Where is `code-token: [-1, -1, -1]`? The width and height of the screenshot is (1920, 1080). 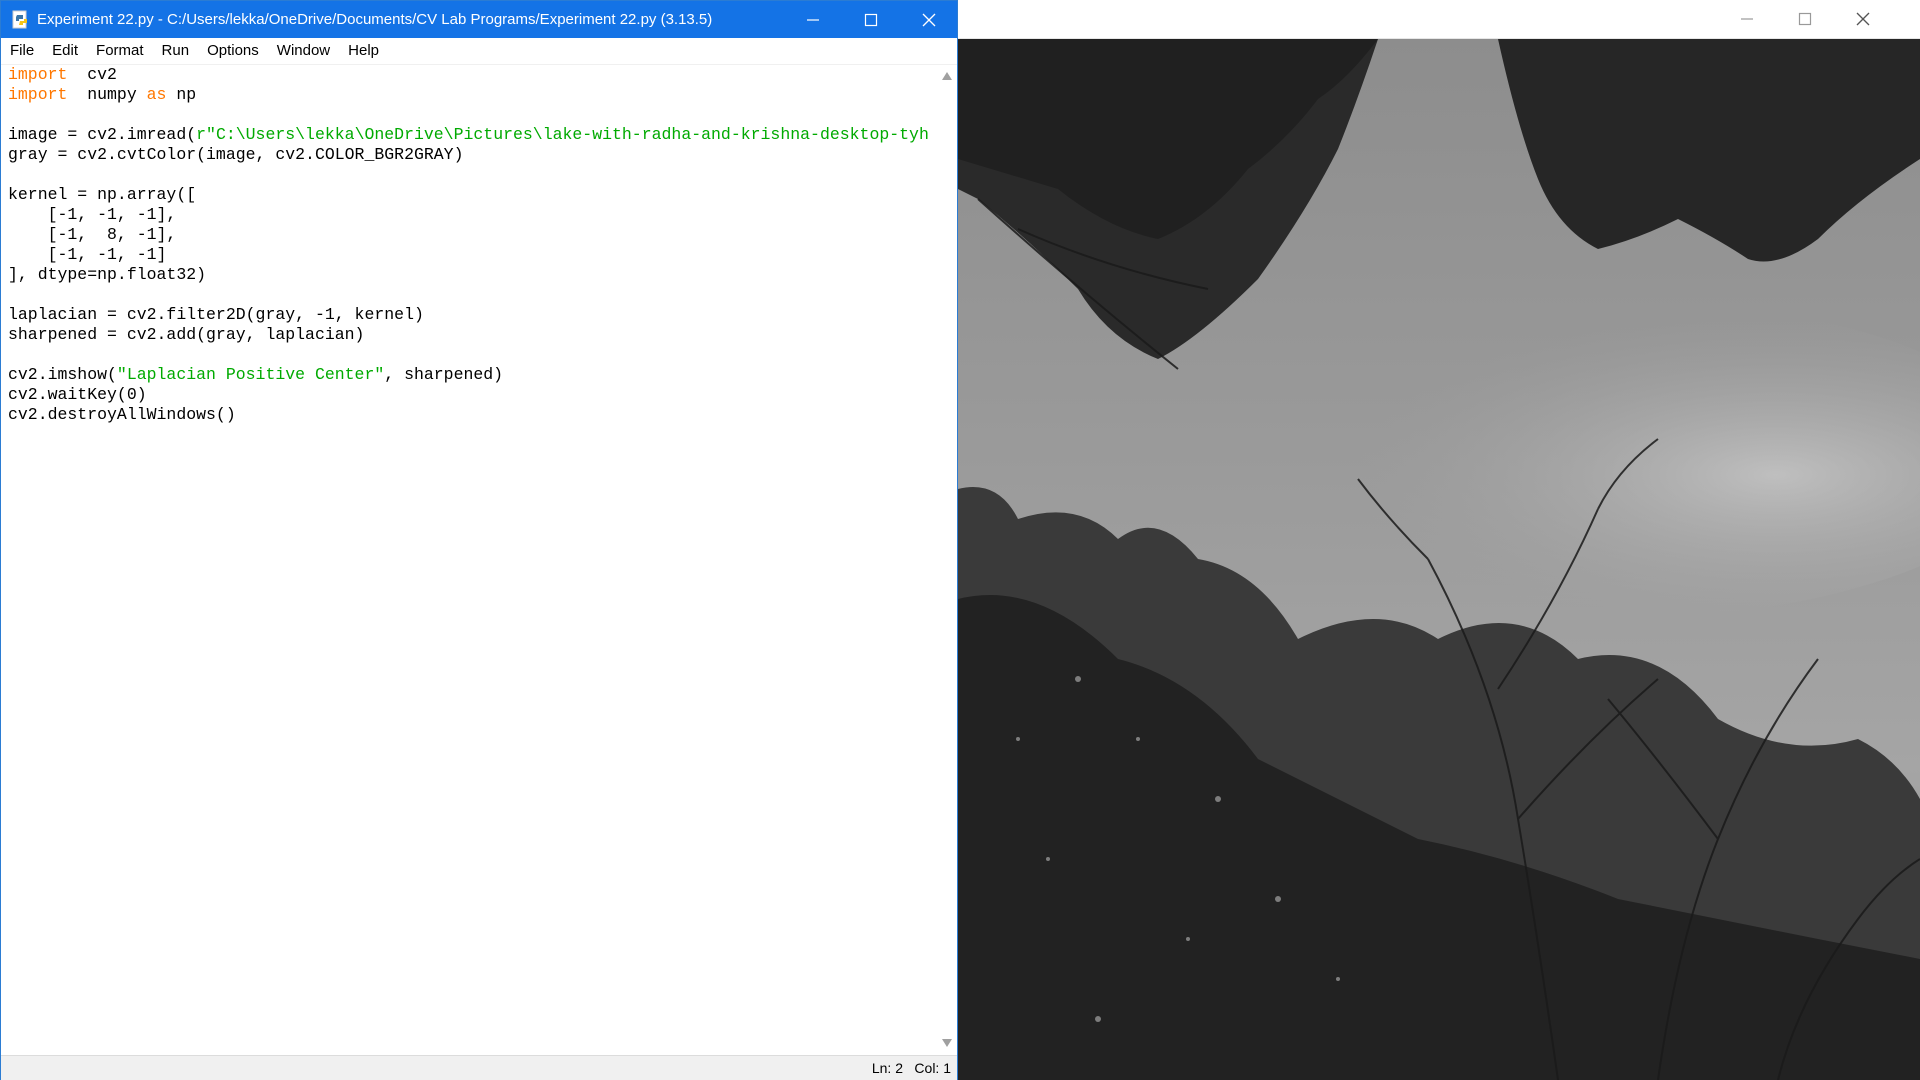 code-token: [-1, -1, -1] is located at coordinates (87, 254).